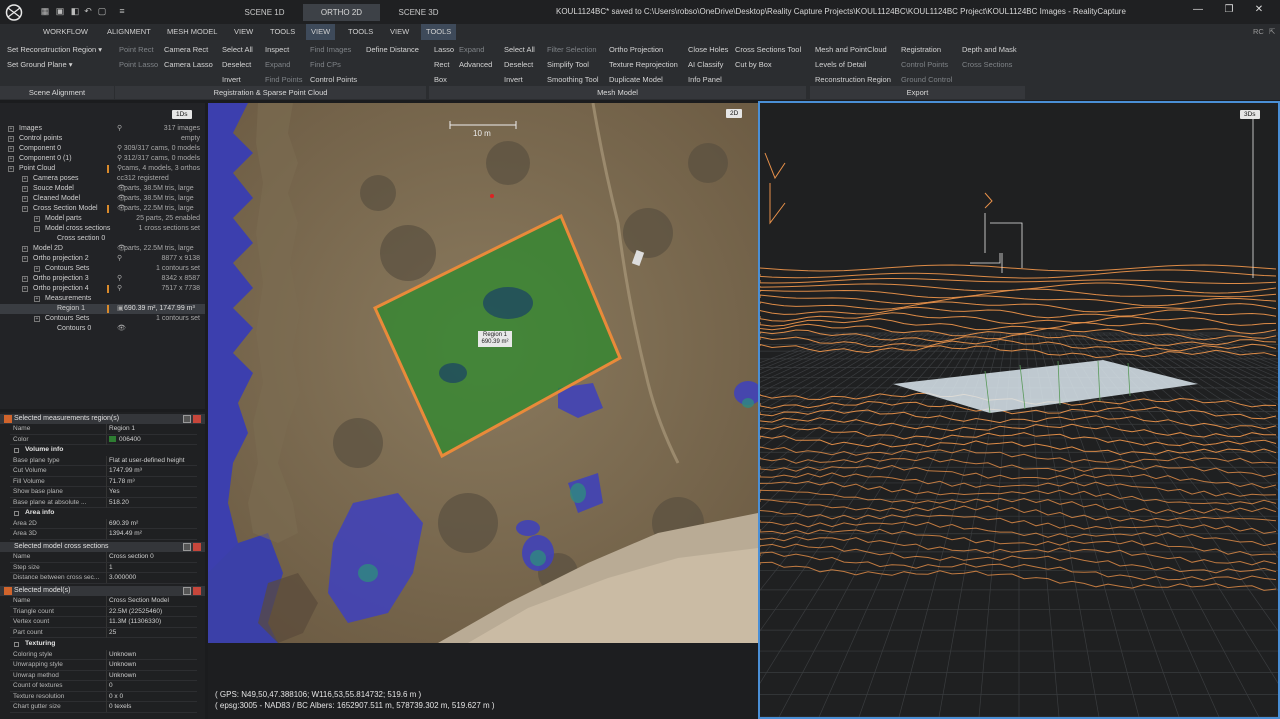 This screenshot has width=1280, height=719. What do you see at coordinates (277, 50) in the screenshot?
I see `inspect-button: Inspect` at bounding box center [277, 50].